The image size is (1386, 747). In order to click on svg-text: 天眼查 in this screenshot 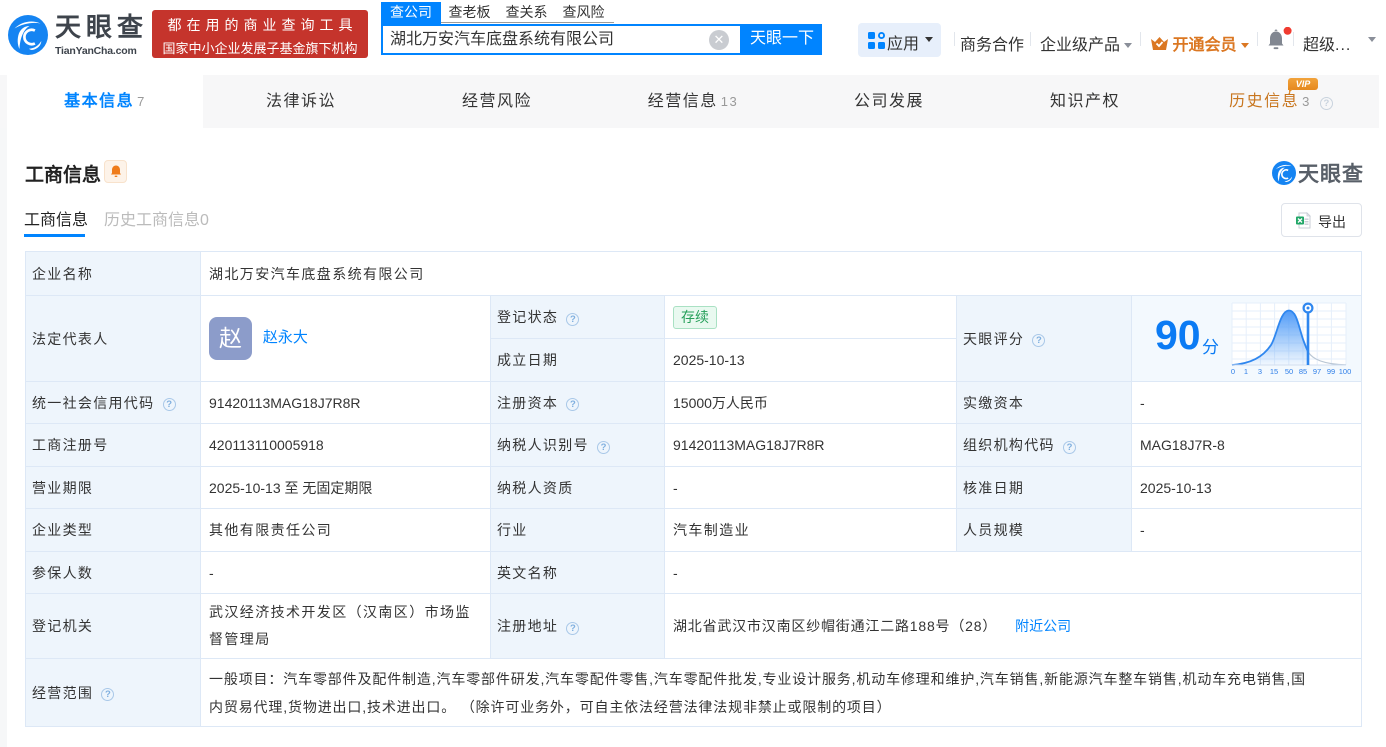, I will do `click(1331, 174)`.